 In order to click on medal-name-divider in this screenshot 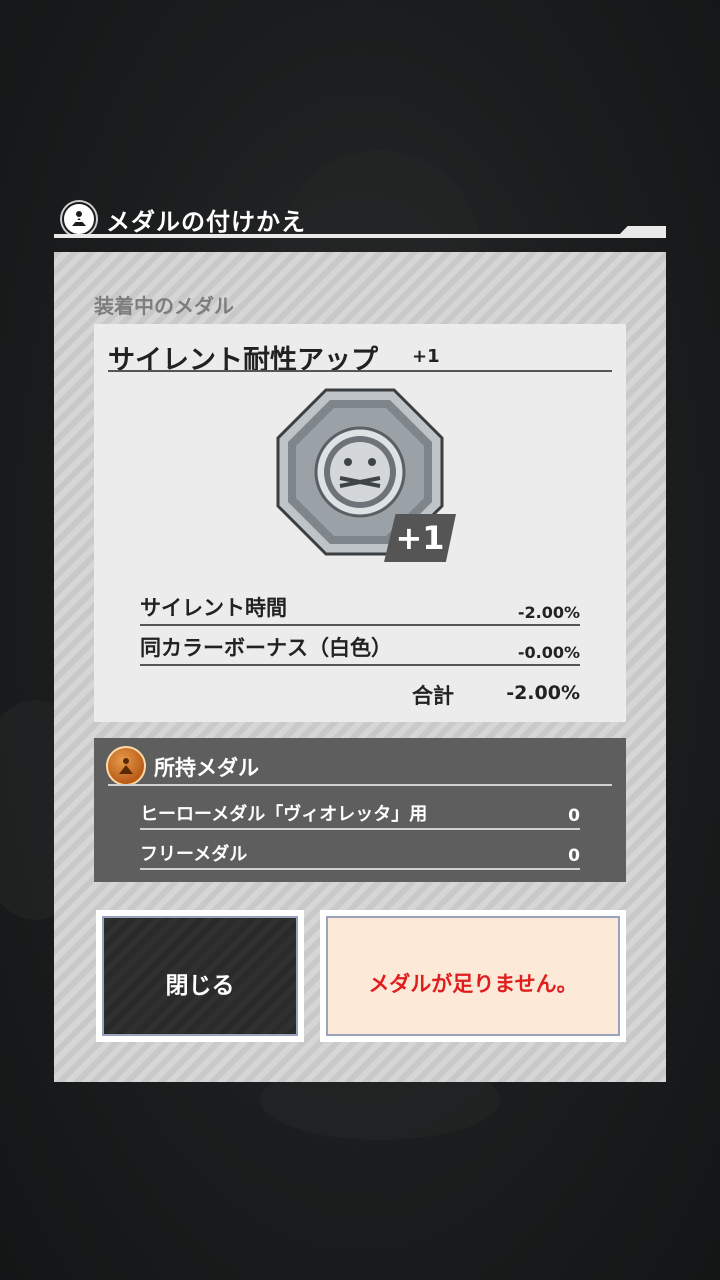, I will do `click(360, 371)`.